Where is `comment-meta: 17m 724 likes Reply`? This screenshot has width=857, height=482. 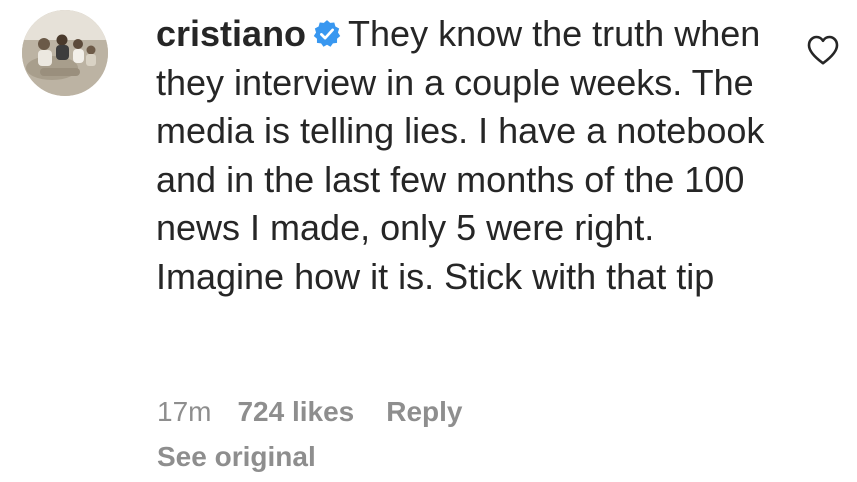 comment-meta: 17m 724 likes Reply is located at coordinates (310, 412).